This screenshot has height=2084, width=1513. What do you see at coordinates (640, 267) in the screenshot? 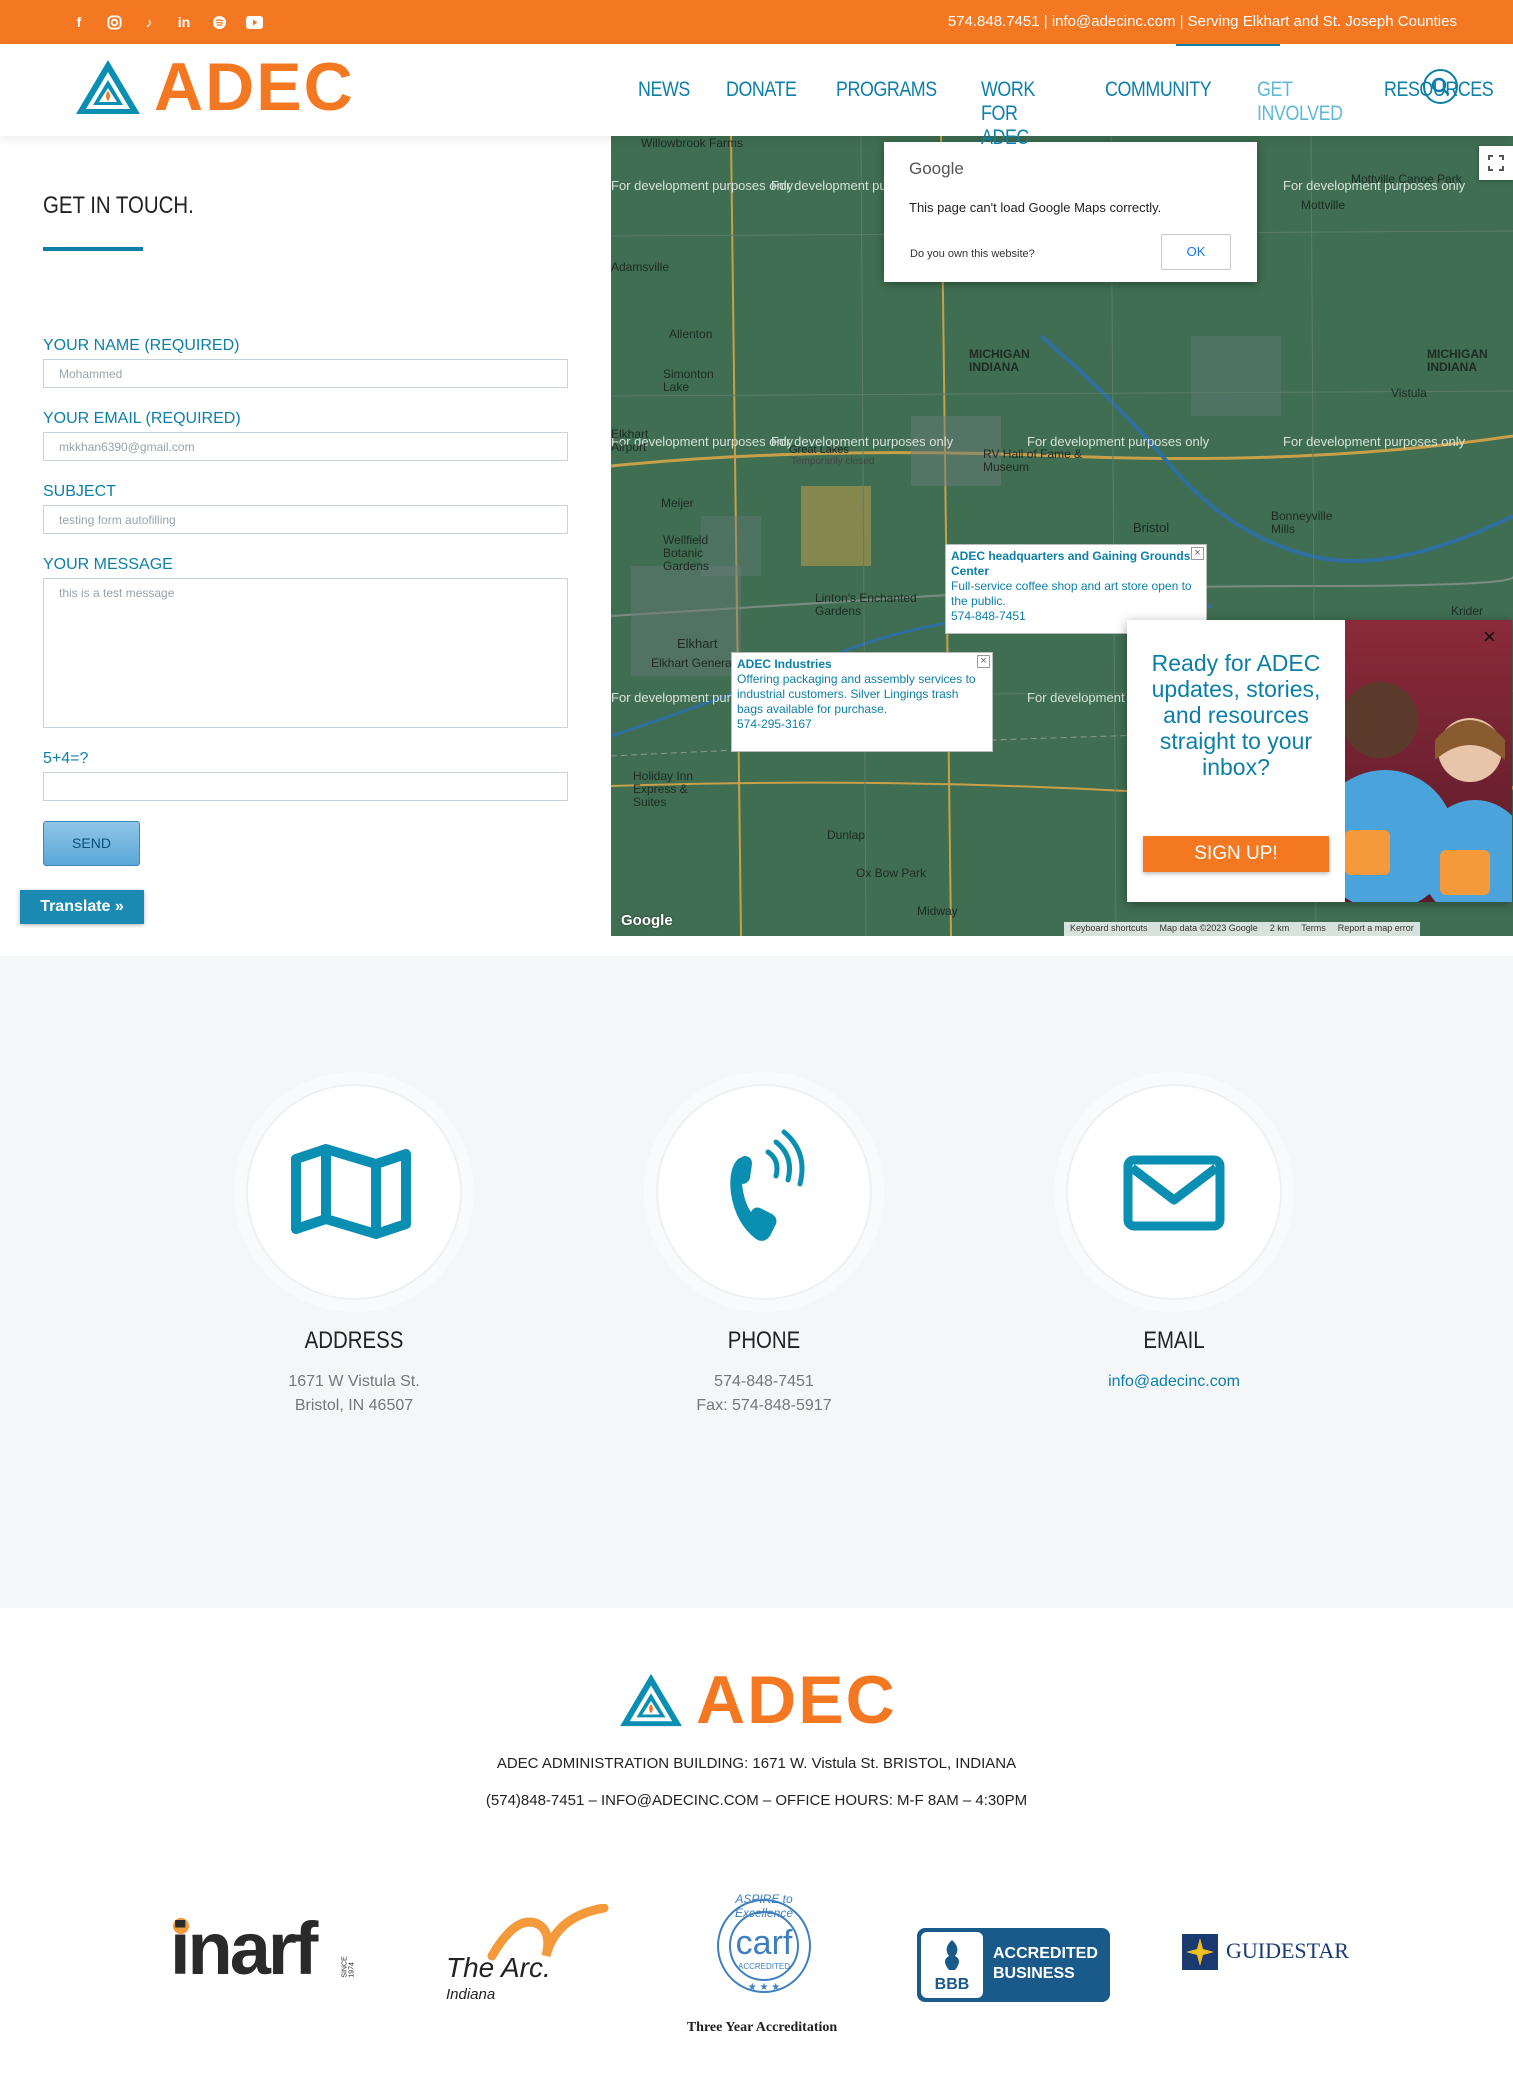
I see `map-place: Adamsville` at bounding box center [640, 267].